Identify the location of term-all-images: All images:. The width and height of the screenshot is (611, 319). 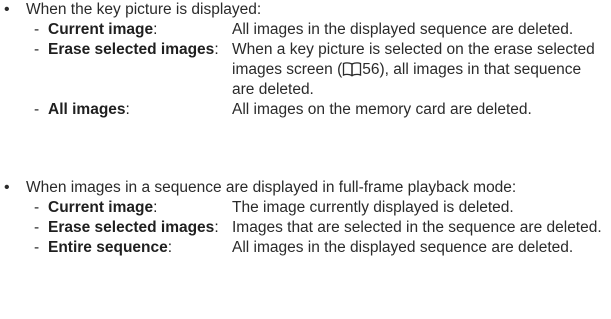
(89, 109).